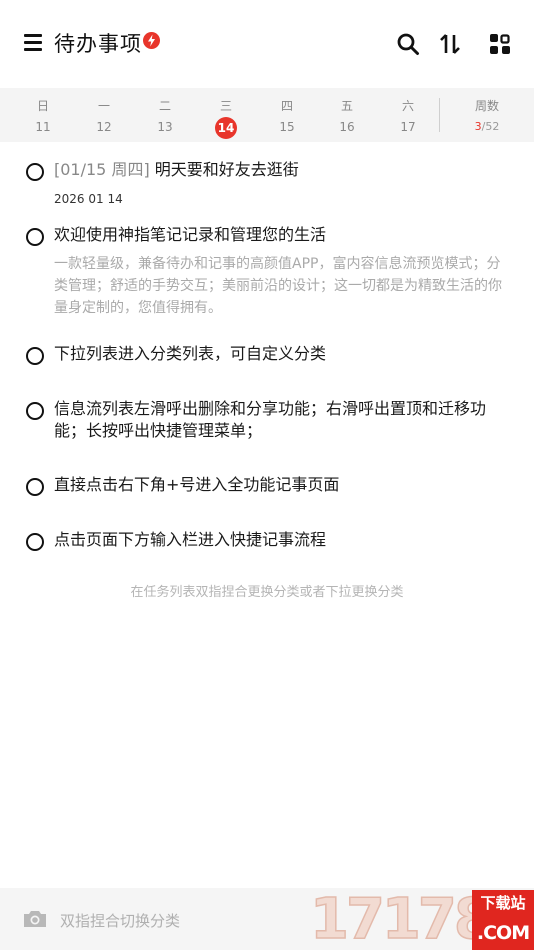  Describe the element at coordinates (486, 106) in the screenshot. I see `week-number-label: 周数` at that location.